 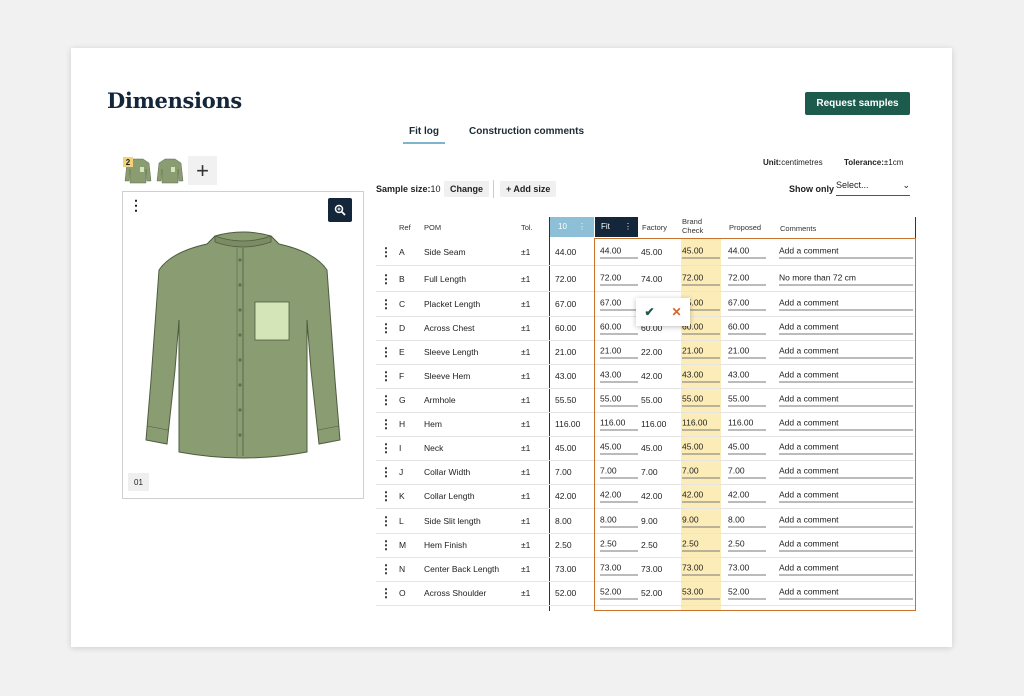 I want to click on header-fit: Fit ⋮, so click(x=616, y=227).